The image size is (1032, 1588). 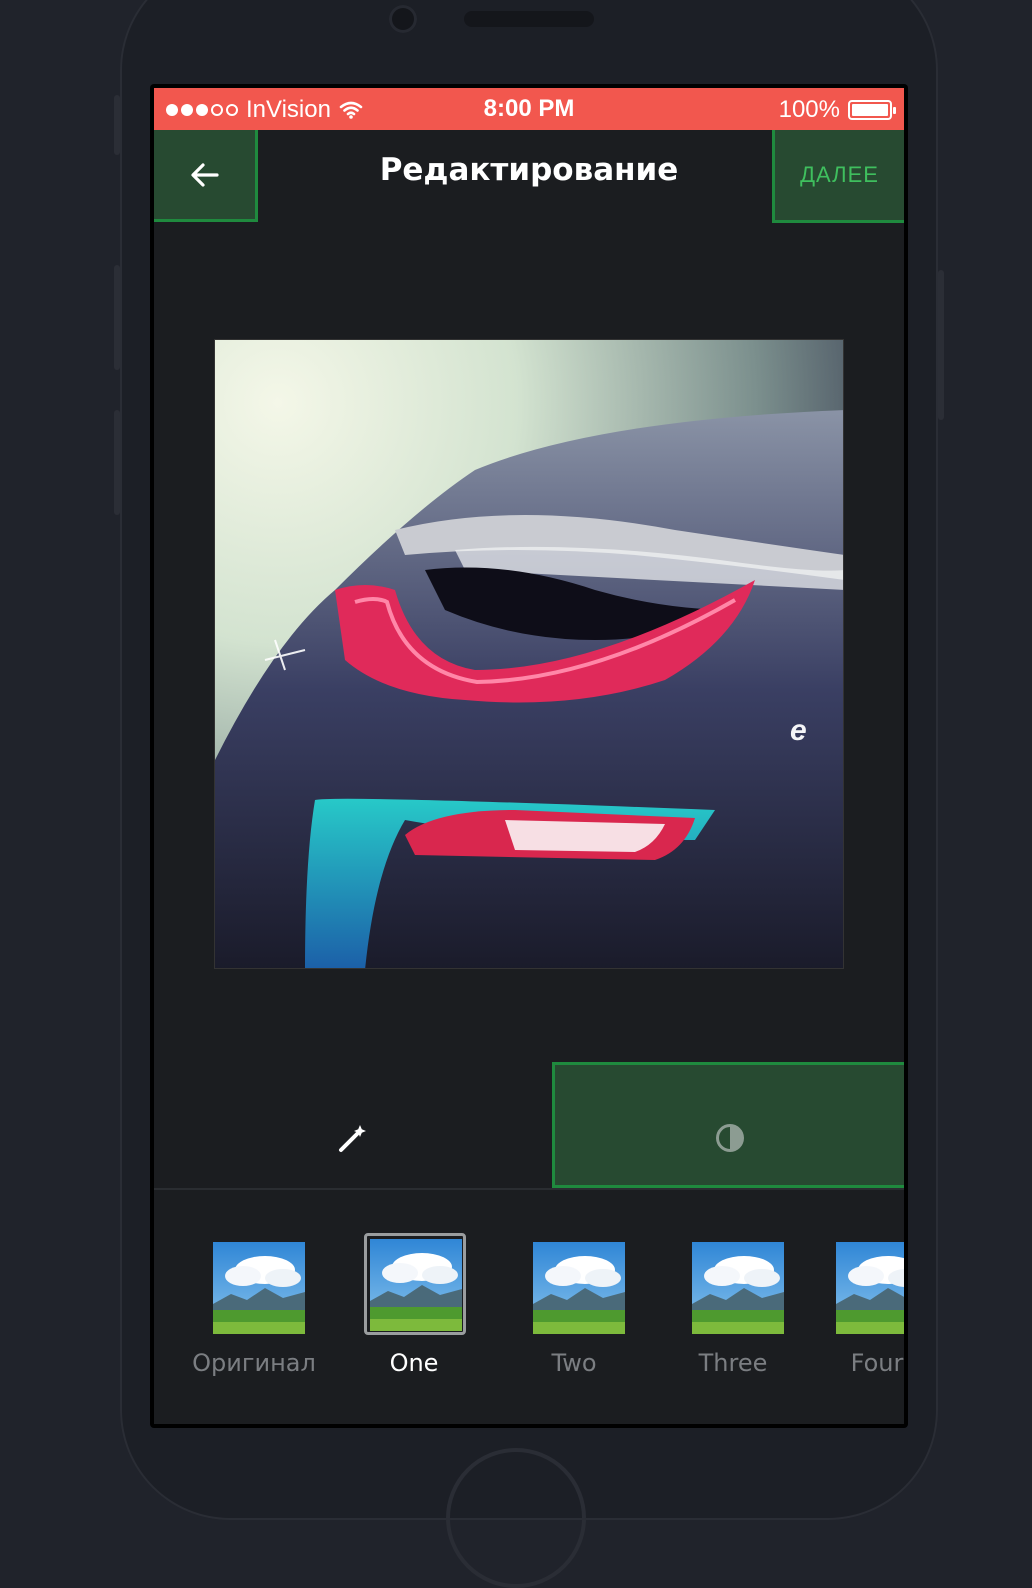 I want to click on home-button, so click(x=516, y=1518).